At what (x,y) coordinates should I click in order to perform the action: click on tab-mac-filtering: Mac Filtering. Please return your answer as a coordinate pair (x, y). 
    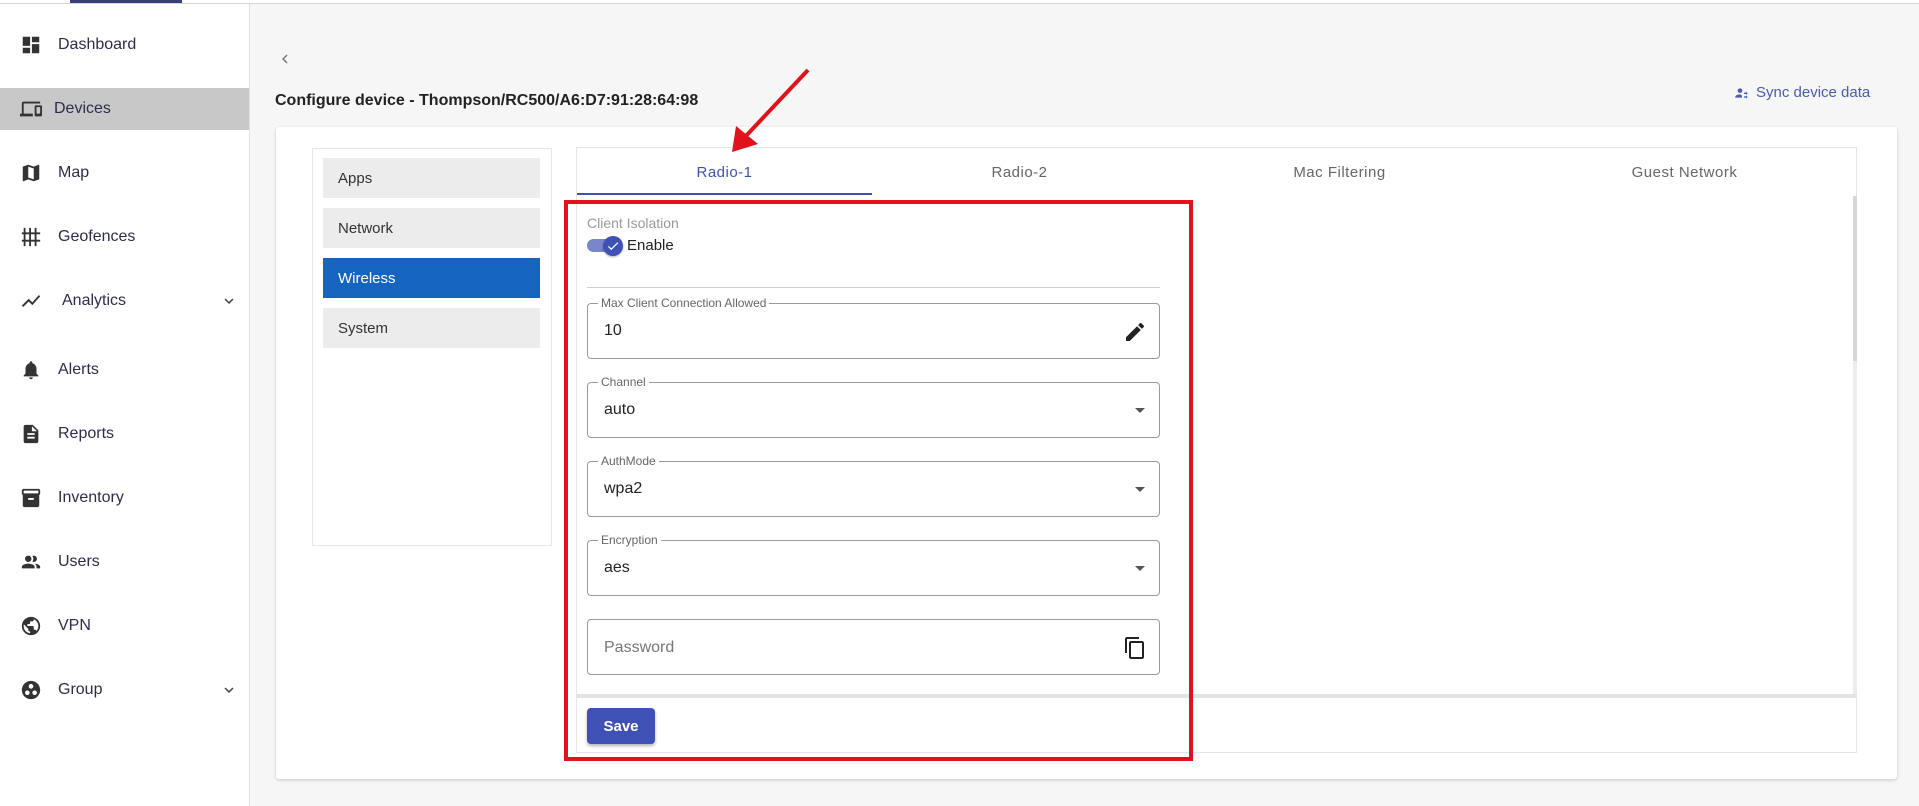
    Looking at the image, I should click on (1339, 172).